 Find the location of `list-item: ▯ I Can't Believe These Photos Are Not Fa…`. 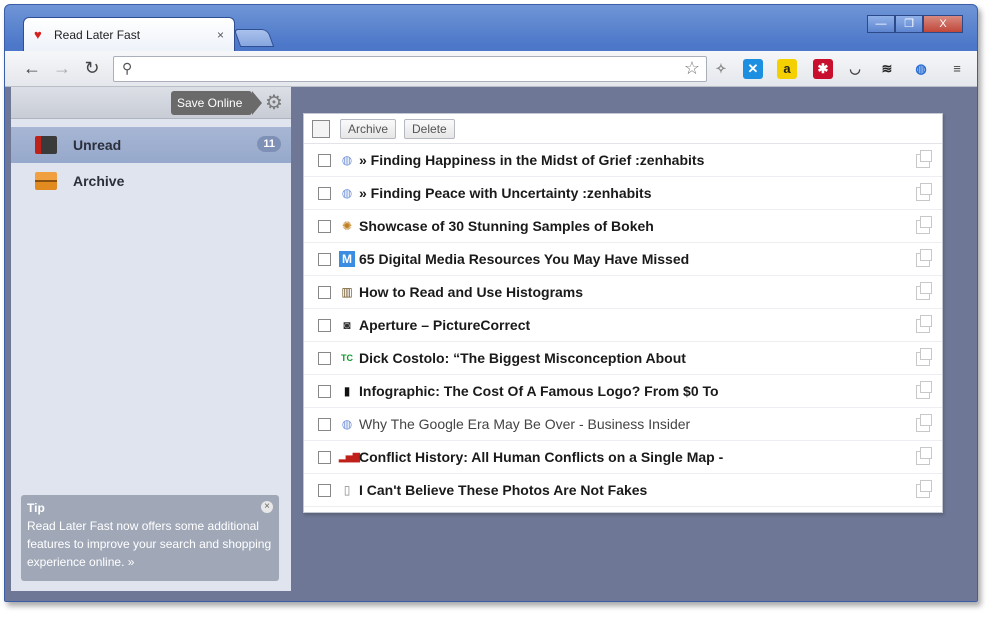

list-item: ▯ I Can't Believe These Photos Are Not Fa… is located at coordinates (623, 490).